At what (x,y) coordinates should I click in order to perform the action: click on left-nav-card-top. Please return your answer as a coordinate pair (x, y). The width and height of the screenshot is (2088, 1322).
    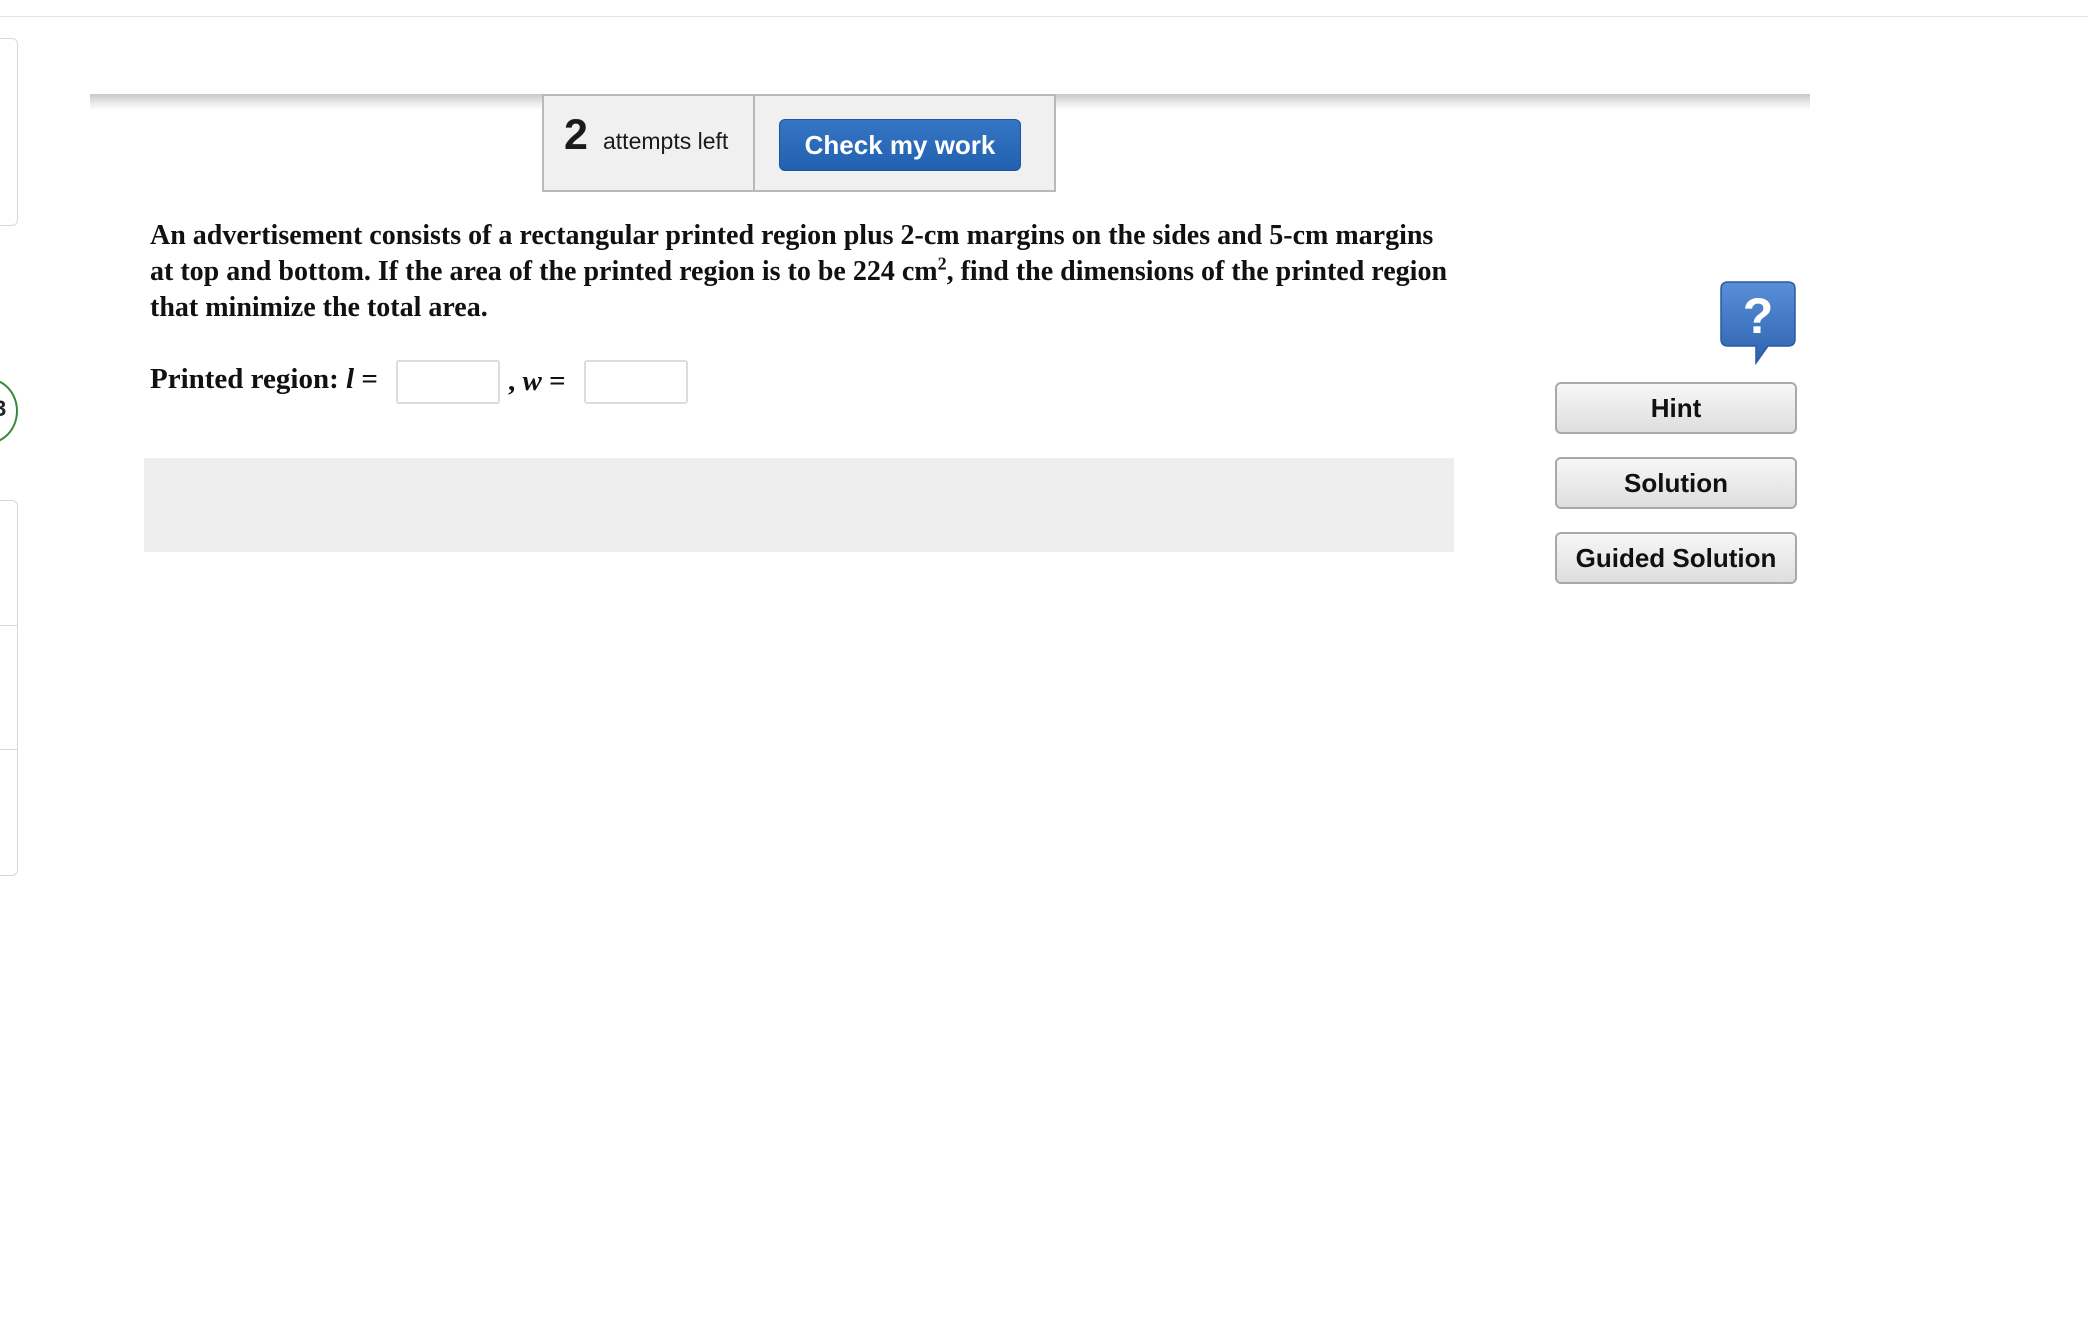
    Looking at the image, I should click on (9, 132).